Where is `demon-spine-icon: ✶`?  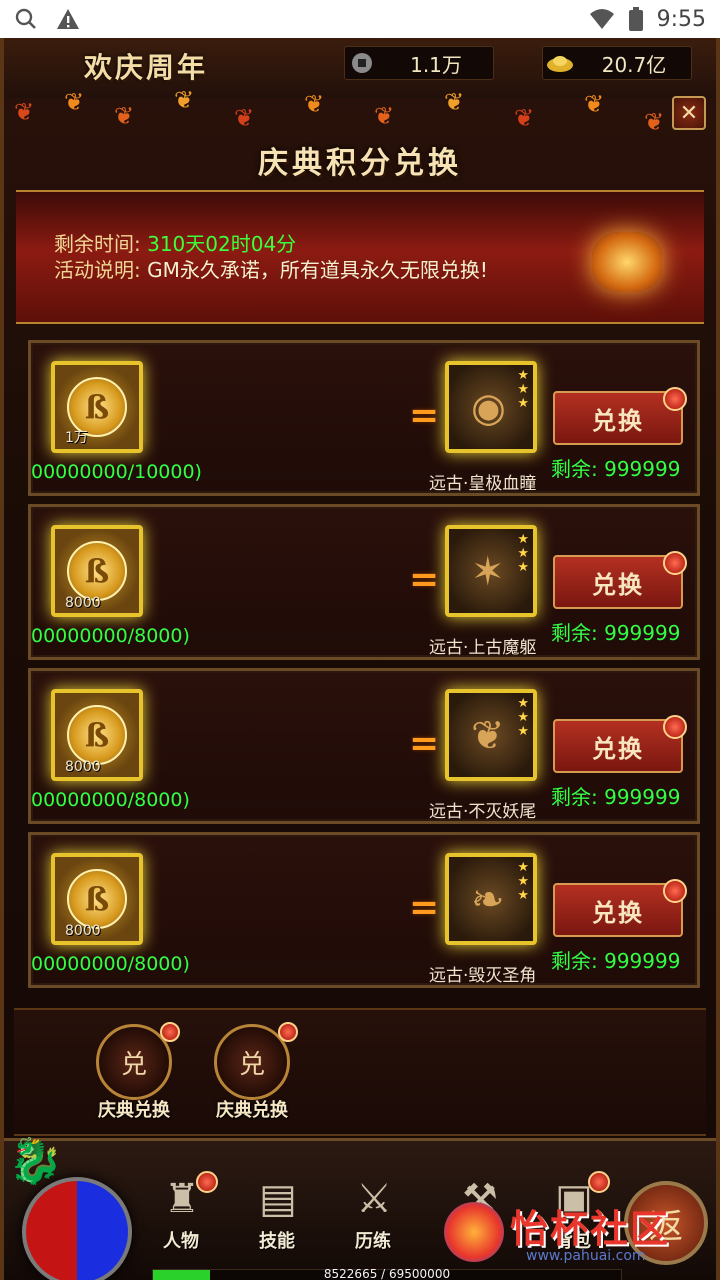
demon-spine-icon: ✶ is located at coordinates (488, 572).